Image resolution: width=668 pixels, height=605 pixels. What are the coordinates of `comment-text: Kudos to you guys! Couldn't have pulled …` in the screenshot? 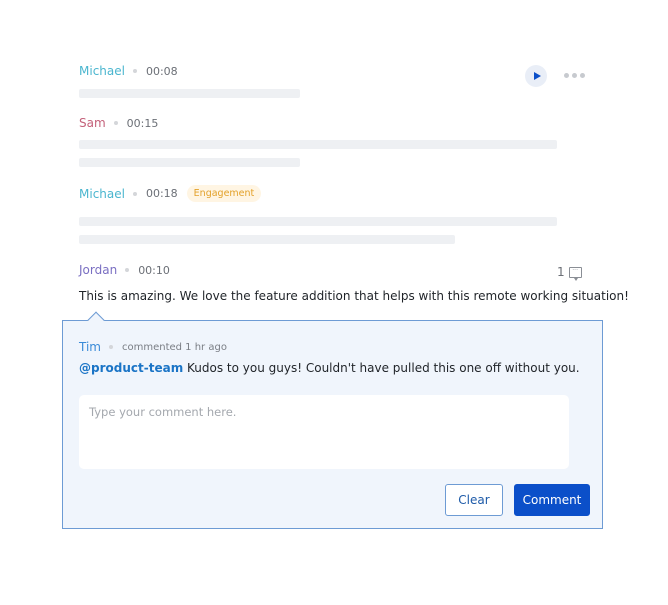 It's located at (381, 368).